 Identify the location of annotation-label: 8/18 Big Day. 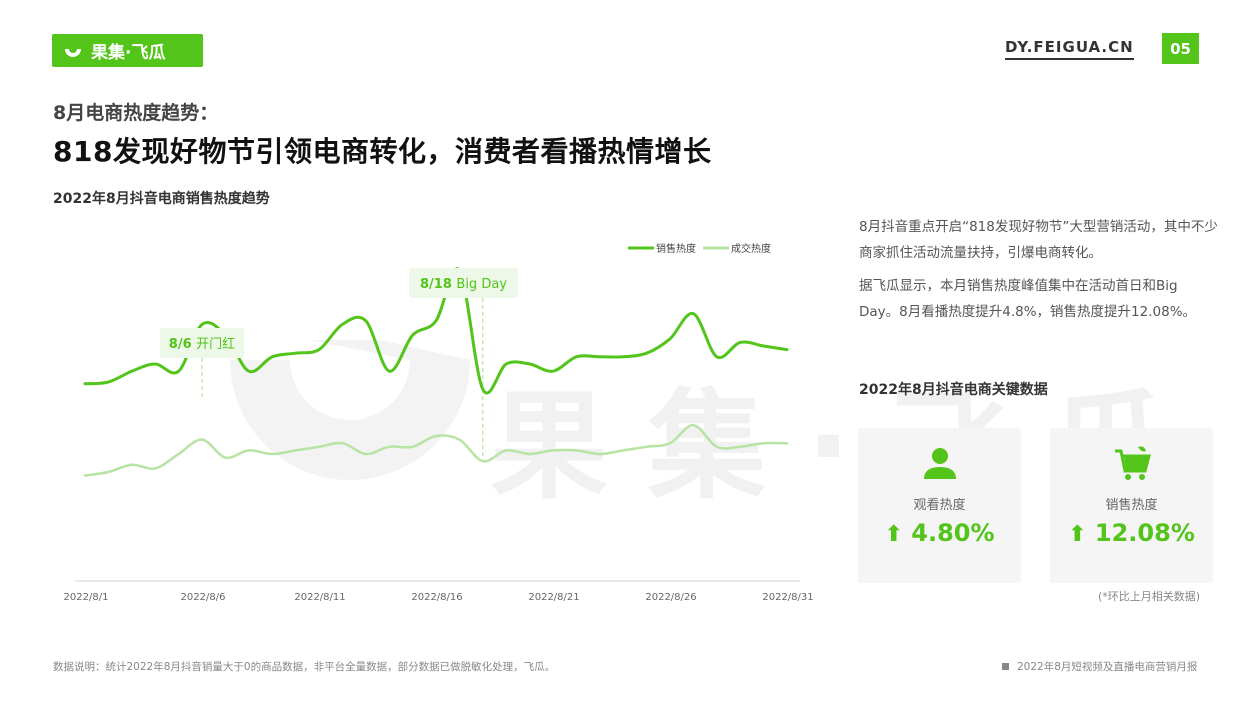
(463, 284).